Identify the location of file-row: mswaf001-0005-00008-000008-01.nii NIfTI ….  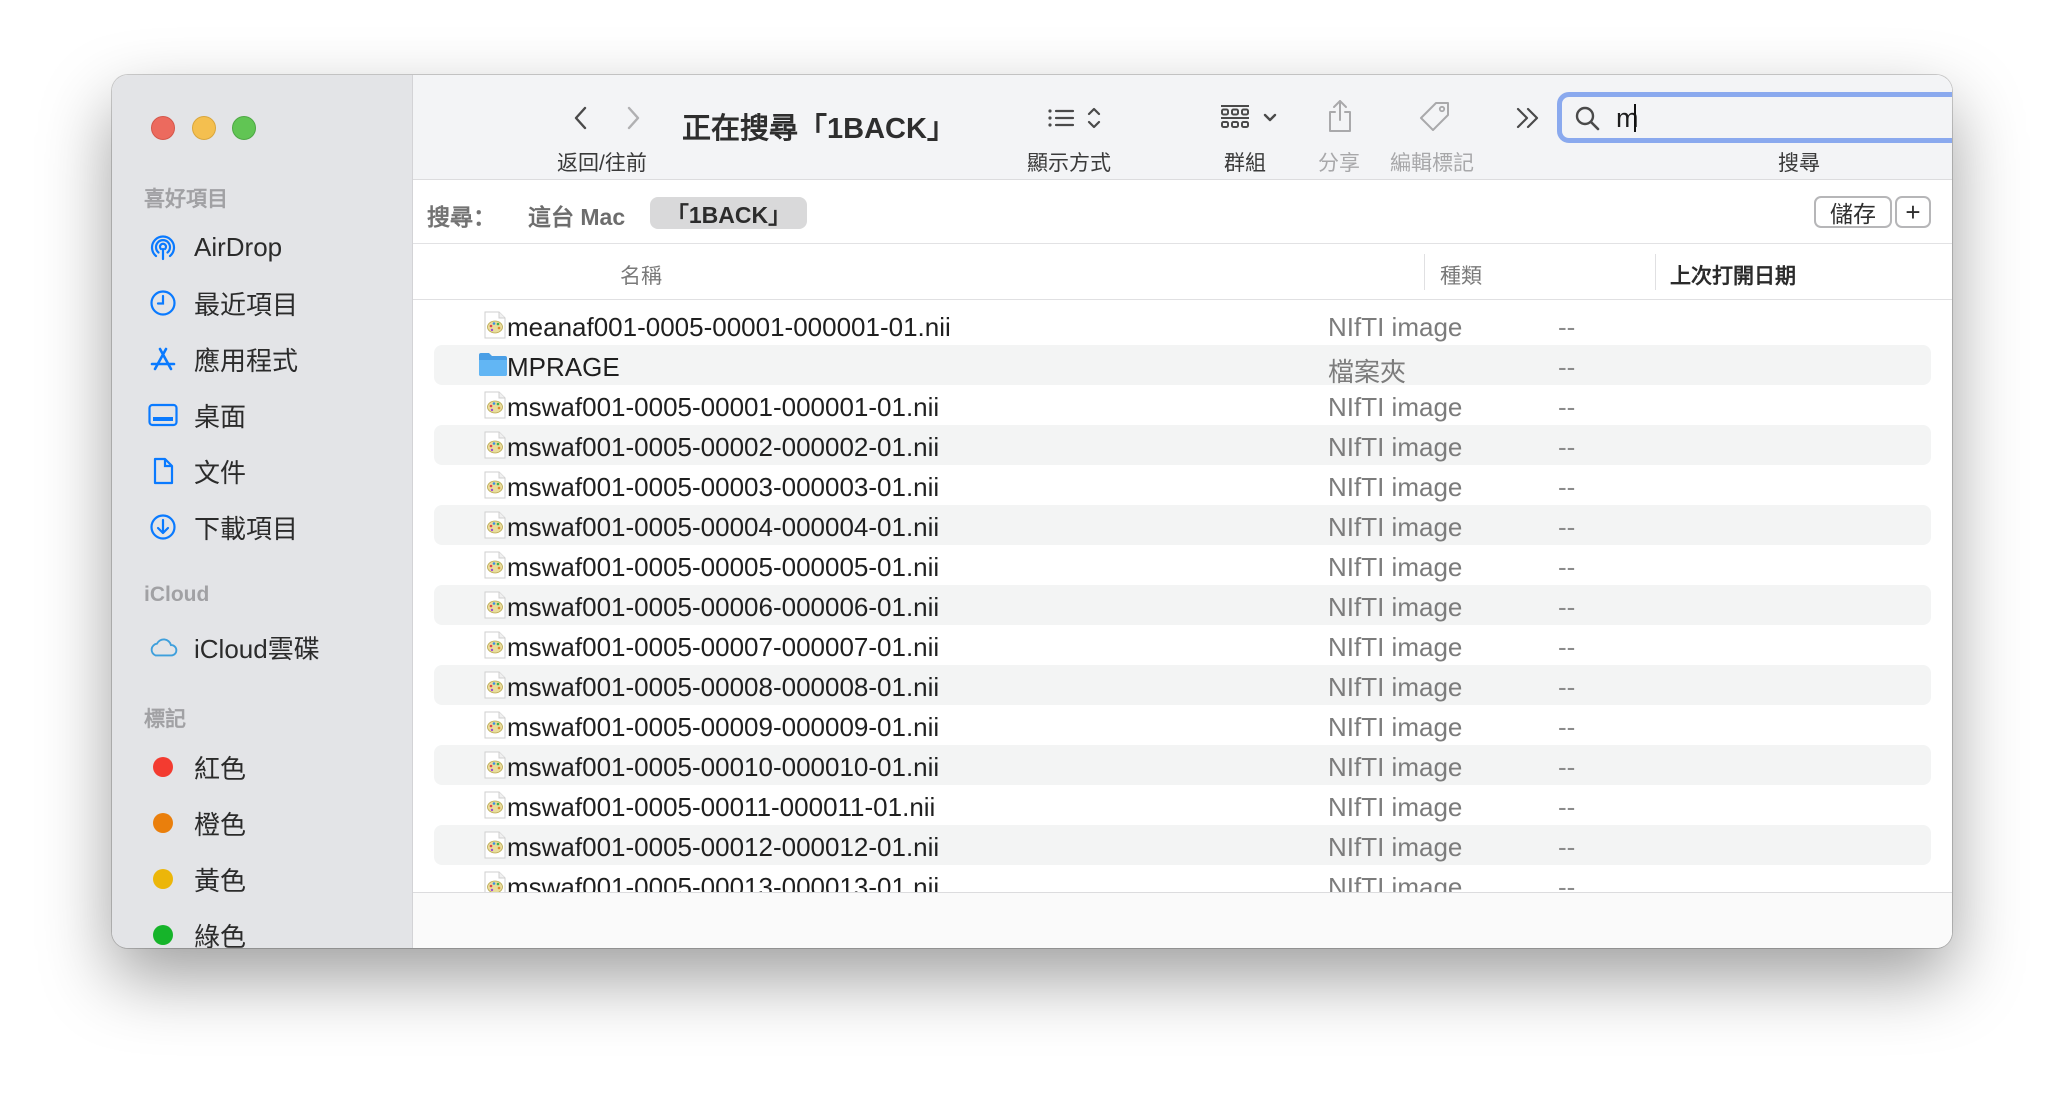
(1182, 685).